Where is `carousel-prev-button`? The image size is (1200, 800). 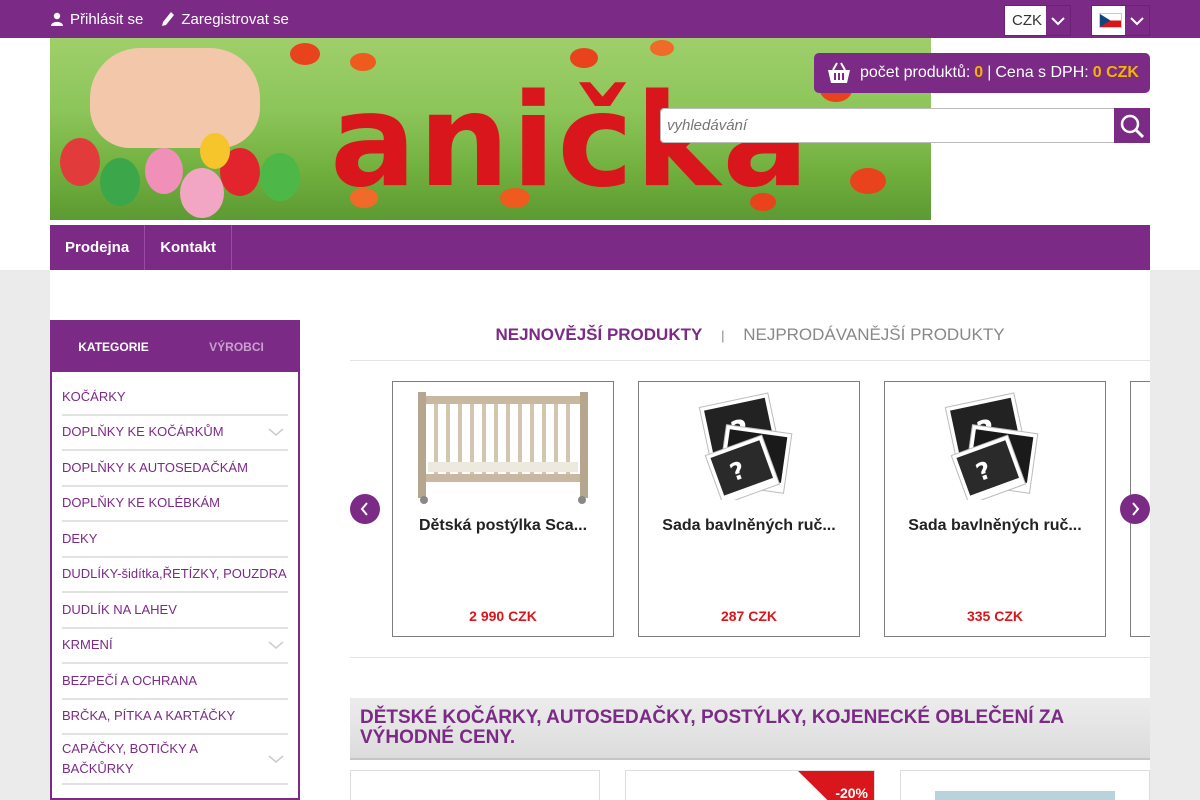
carousel-prev-button is located at coordinates (365, 509).